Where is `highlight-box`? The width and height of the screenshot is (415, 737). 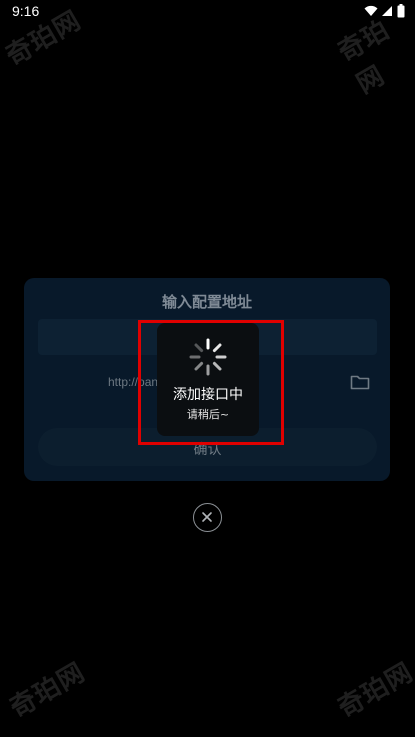
highlight-box is located at coordinates (211, 382).